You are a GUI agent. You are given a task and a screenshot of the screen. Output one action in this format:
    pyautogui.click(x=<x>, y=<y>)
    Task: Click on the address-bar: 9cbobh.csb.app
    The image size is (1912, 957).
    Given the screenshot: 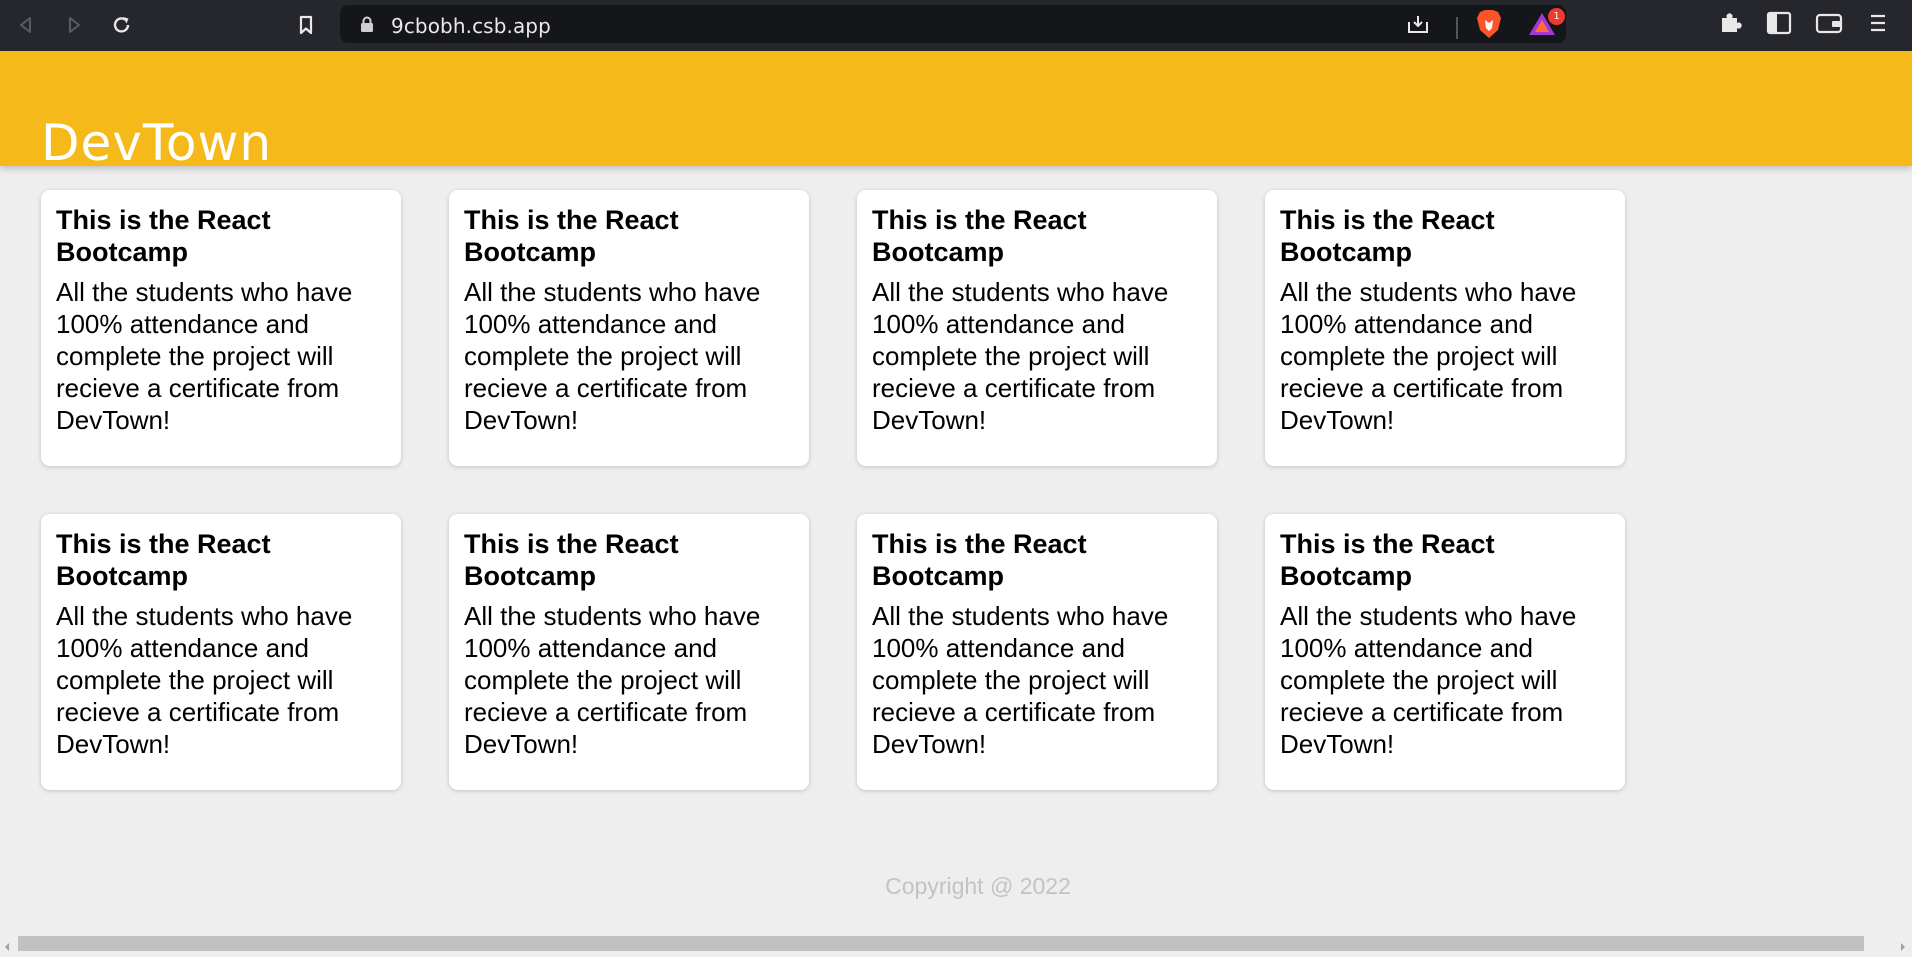 What is the action you would take?
    pyautogui.click(x=953, y=24)
    